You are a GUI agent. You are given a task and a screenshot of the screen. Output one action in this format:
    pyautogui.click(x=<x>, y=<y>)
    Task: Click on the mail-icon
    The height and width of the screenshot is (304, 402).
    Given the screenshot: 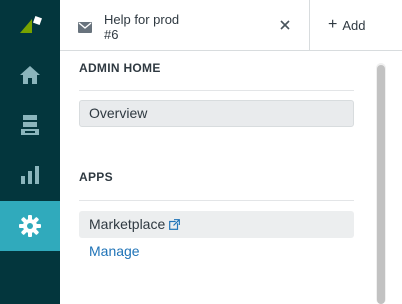 What is the action you would take?
    pyautogui.click(x=85, y=29)
    